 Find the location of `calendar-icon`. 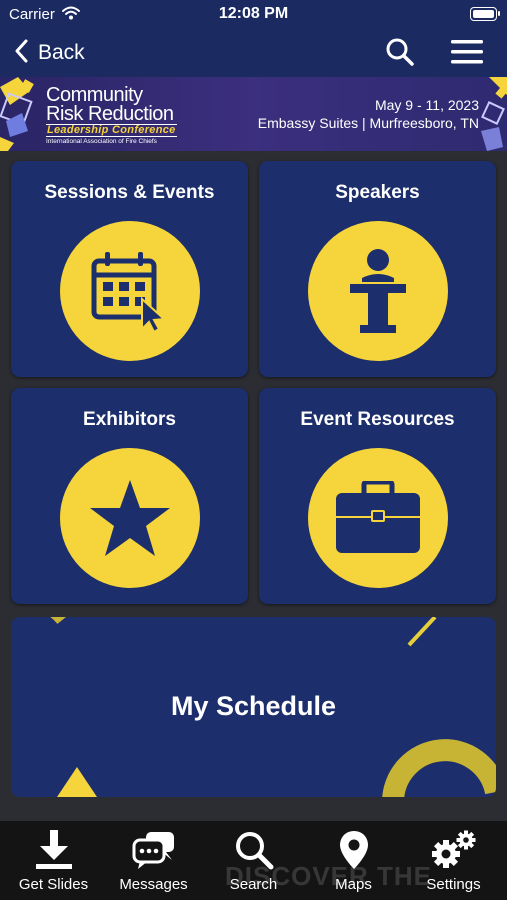

calendar-icon is located at coordinates (129, 291).